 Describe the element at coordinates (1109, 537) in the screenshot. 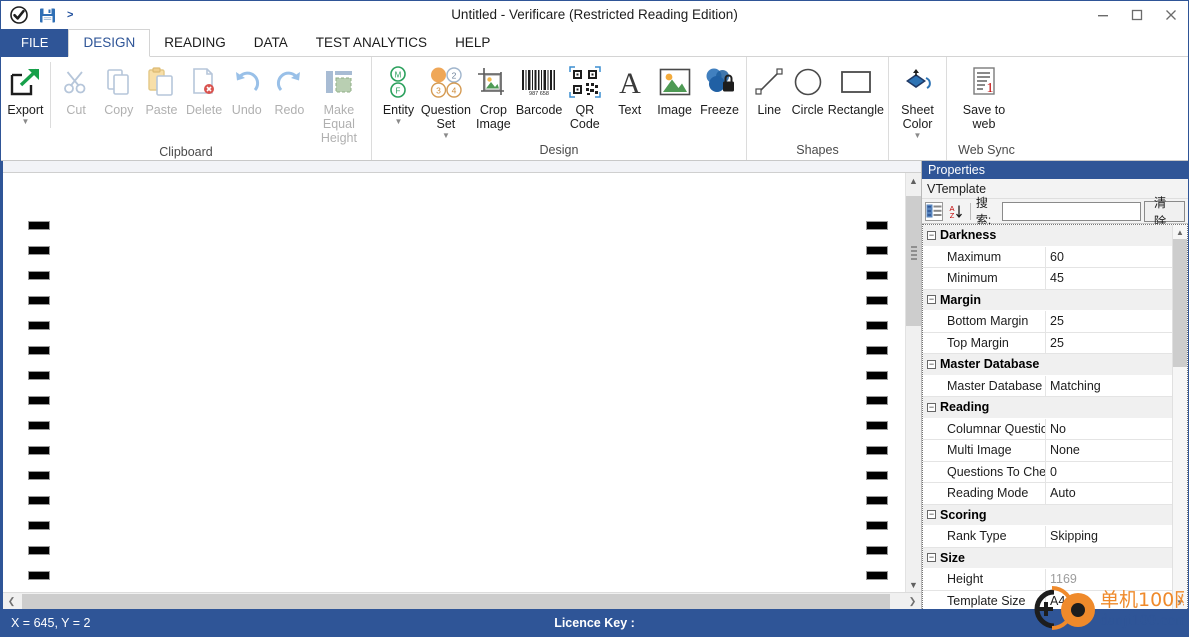

I see `property-value: Skipping` at that location.